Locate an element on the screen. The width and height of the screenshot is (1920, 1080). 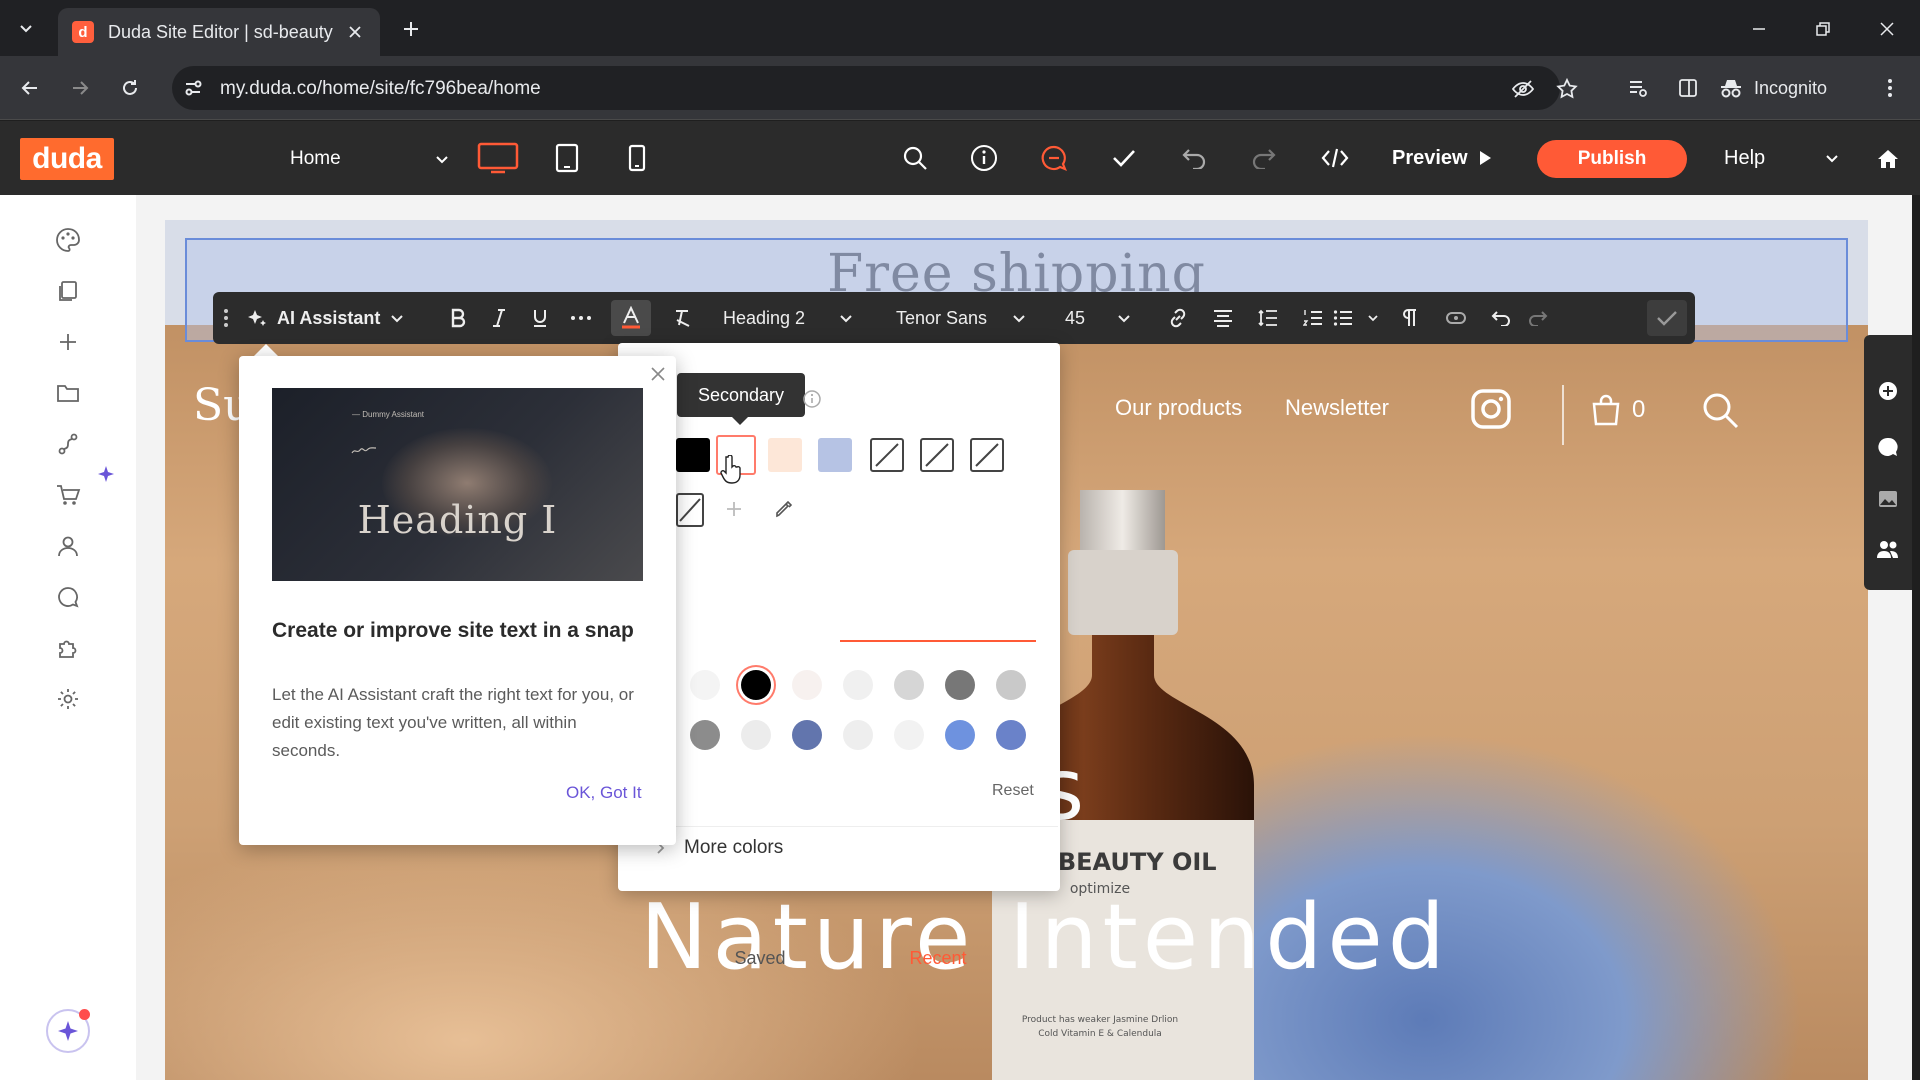
close-tab-button is located at coordinates (355, 32).